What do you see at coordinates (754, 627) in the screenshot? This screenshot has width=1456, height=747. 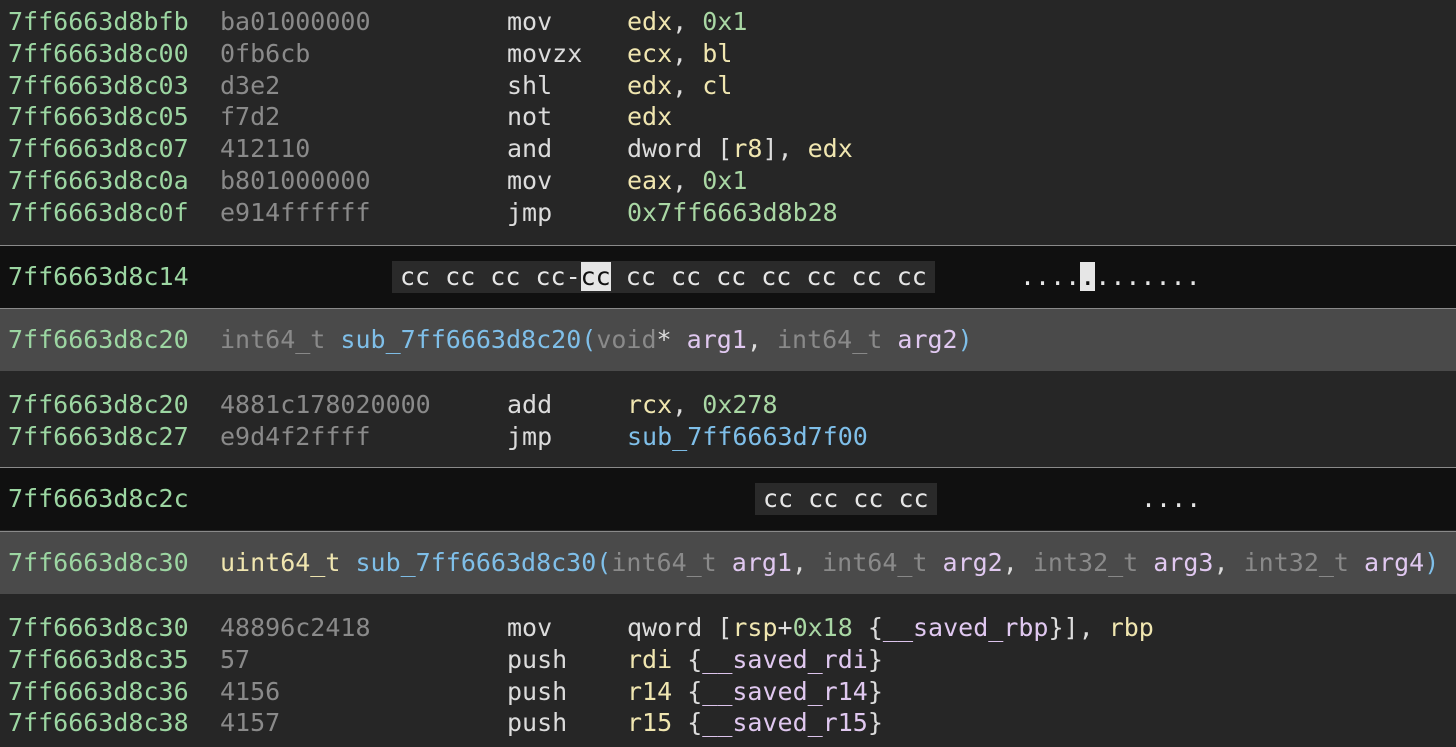 I see `operand-token: rsp` at bounding box center [754, 627].